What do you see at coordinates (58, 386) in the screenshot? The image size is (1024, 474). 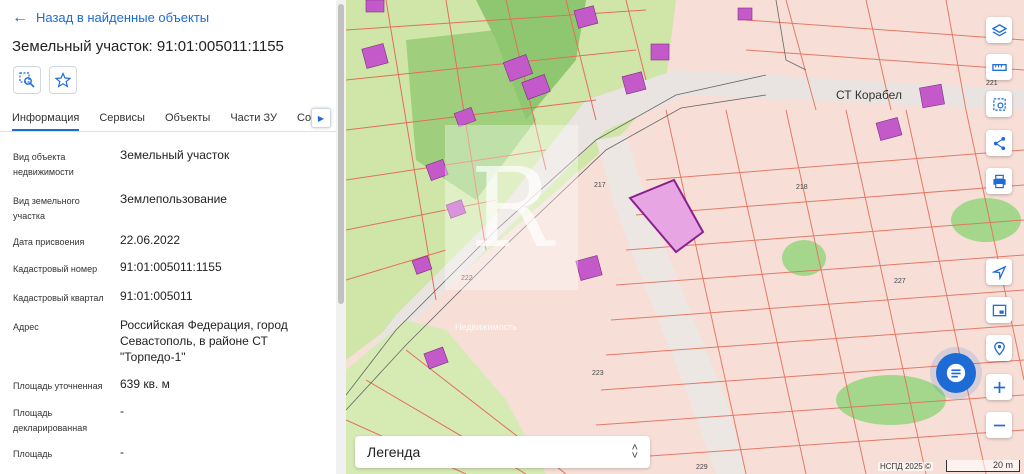 I see `info-label: Площадь уточненная` at bounding box center [58, 386].